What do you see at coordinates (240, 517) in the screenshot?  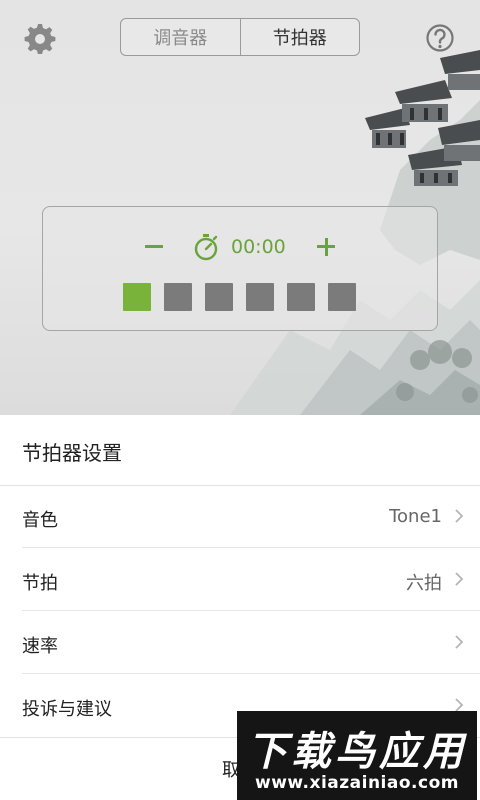 I see `settings-row-tone: 音色 Tone1` at bounding box center [240, 517].